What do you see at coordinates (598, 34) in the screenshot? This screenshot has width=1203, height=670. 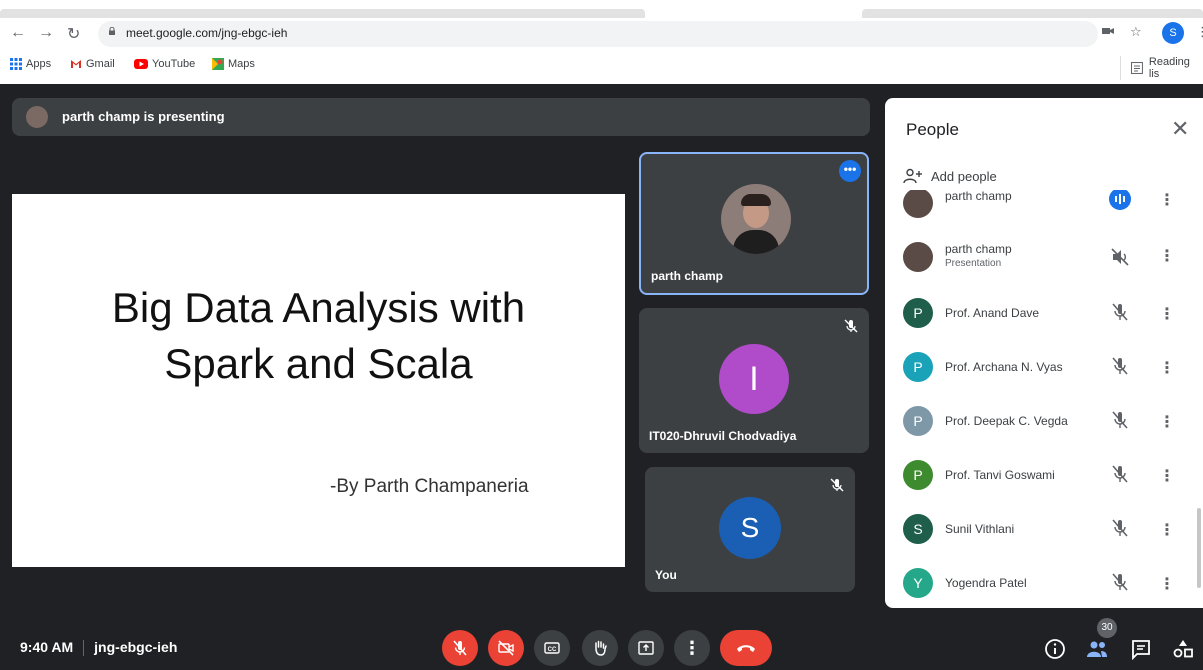 I see `address-bar: meet.google.com/jng-ebgc-ieh` at bounding box center [598, 34].